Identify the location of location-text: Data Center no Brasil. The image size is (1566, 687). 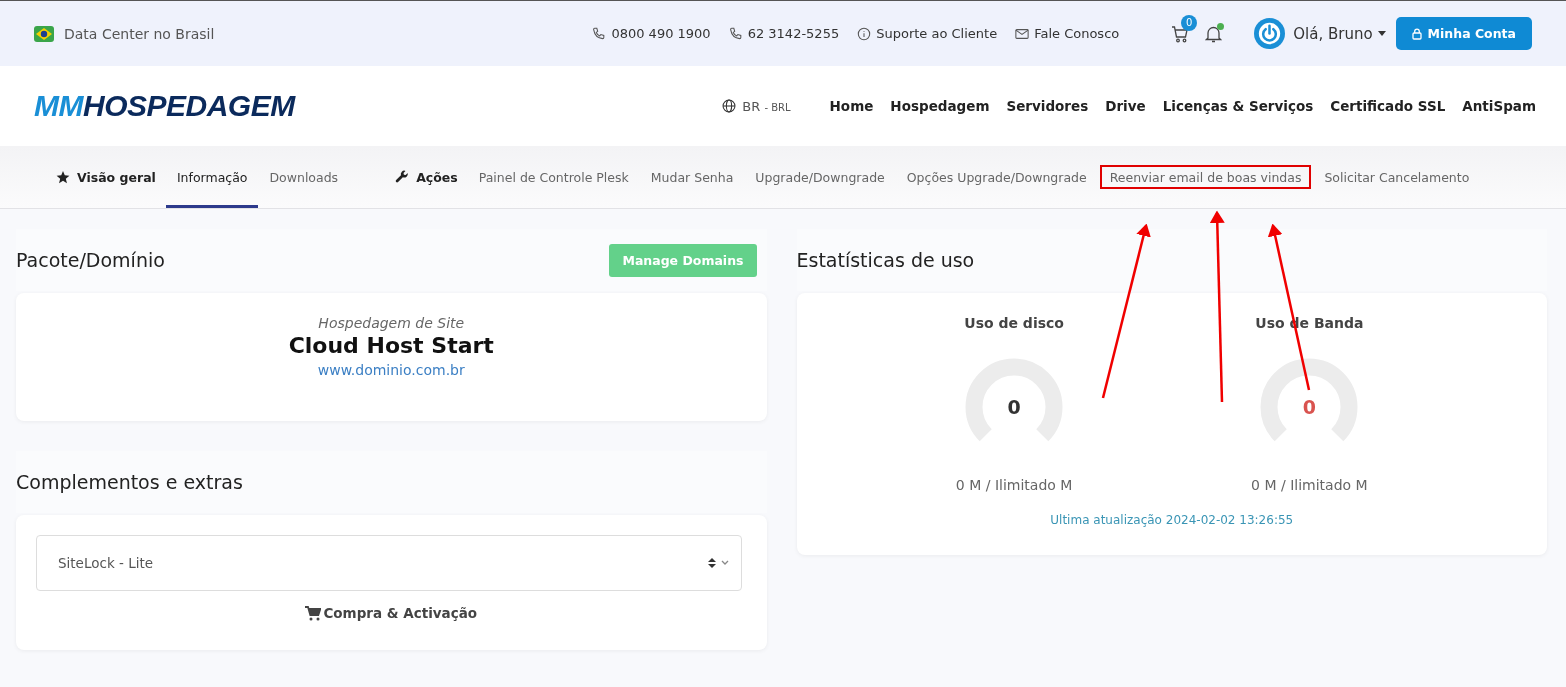
(139, 33).